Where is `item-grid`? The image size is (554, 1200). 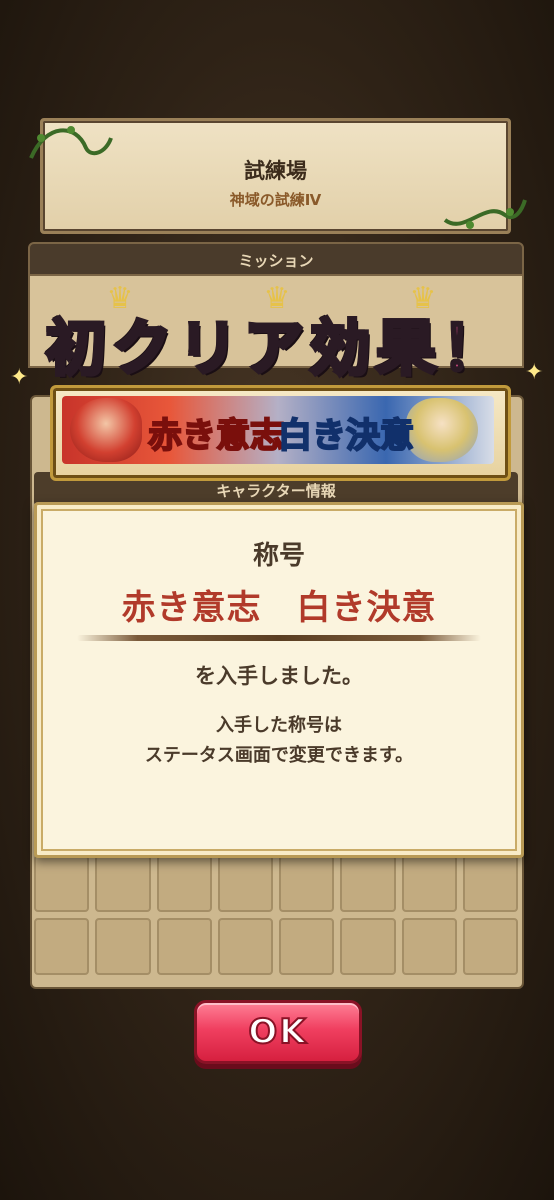
item-grid is located at coordinates (276, 915).